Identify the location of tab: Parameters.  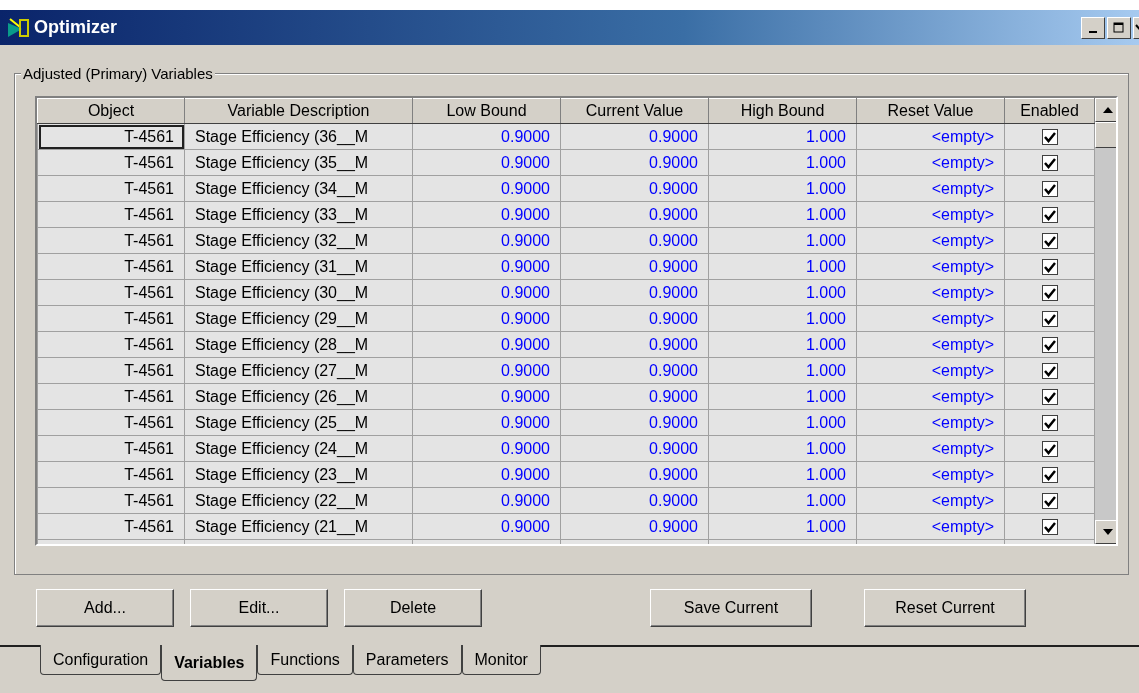
(407, 660).